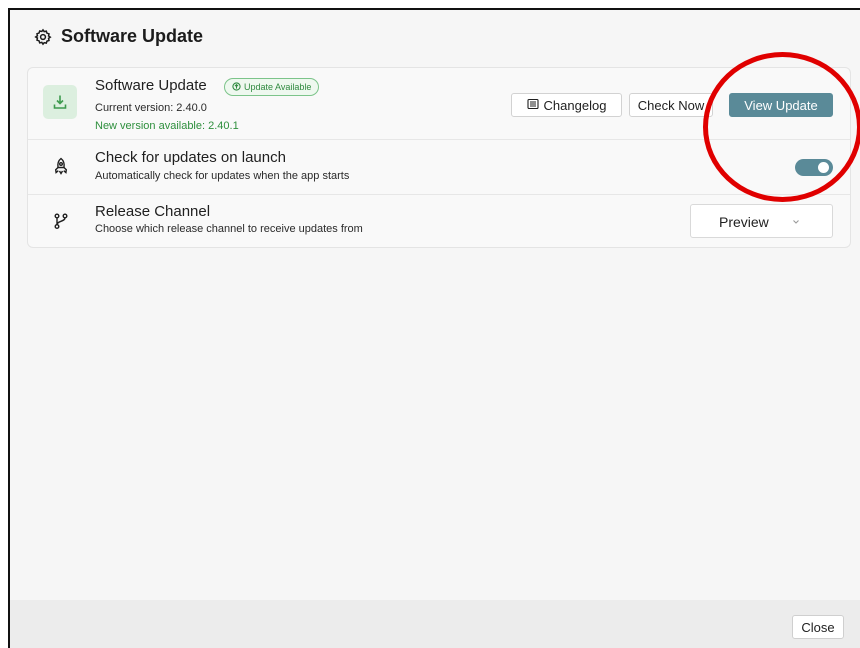 The image size is (860, 648). I want to click on close-label: Close, so click(818, 627).